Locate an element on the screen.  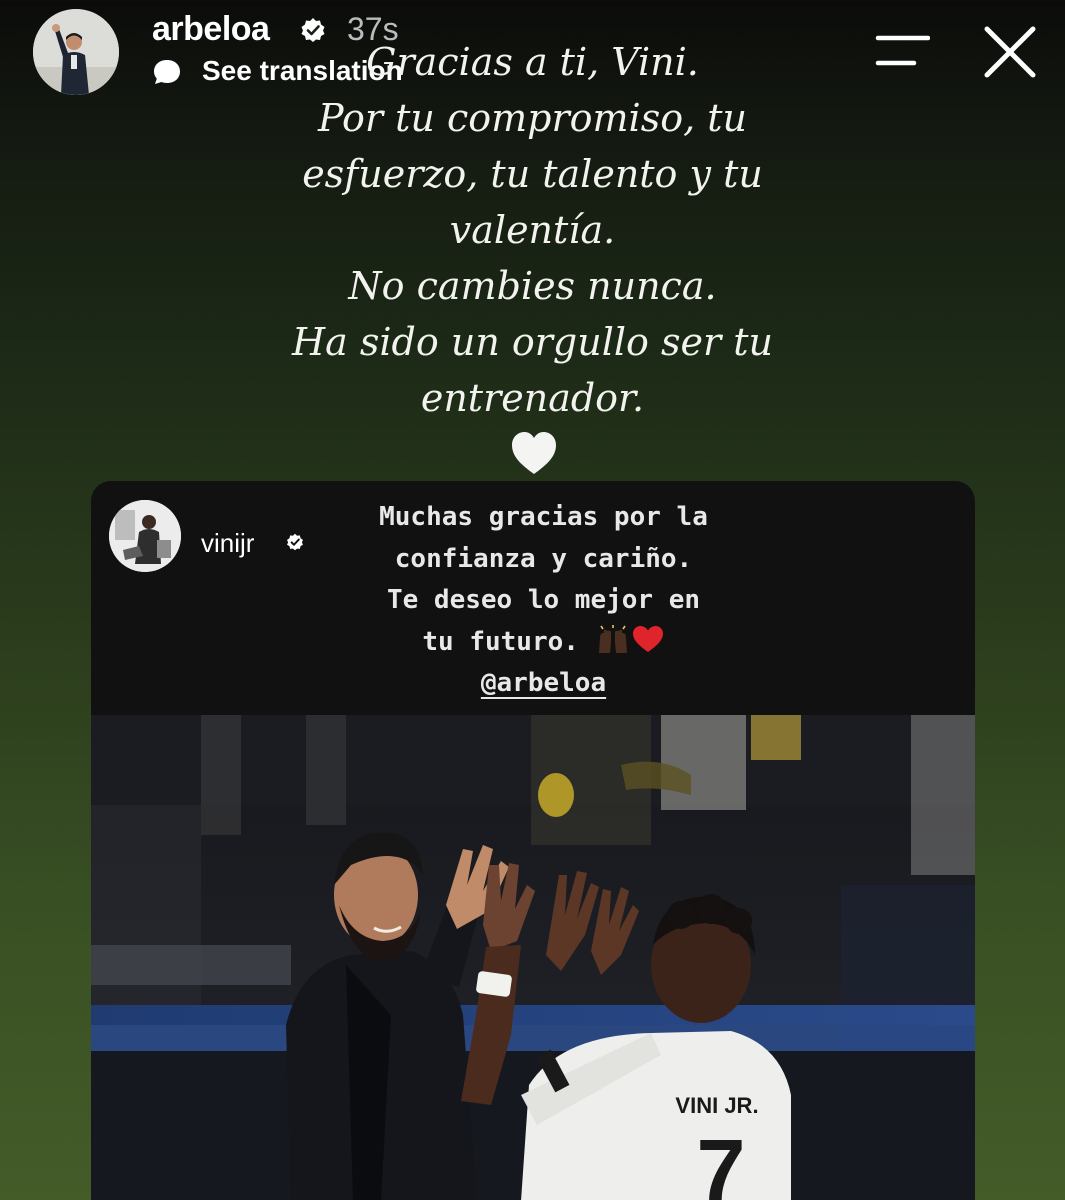
jersey-name-text: VINI JR. is located at coordinates (716, 1105).